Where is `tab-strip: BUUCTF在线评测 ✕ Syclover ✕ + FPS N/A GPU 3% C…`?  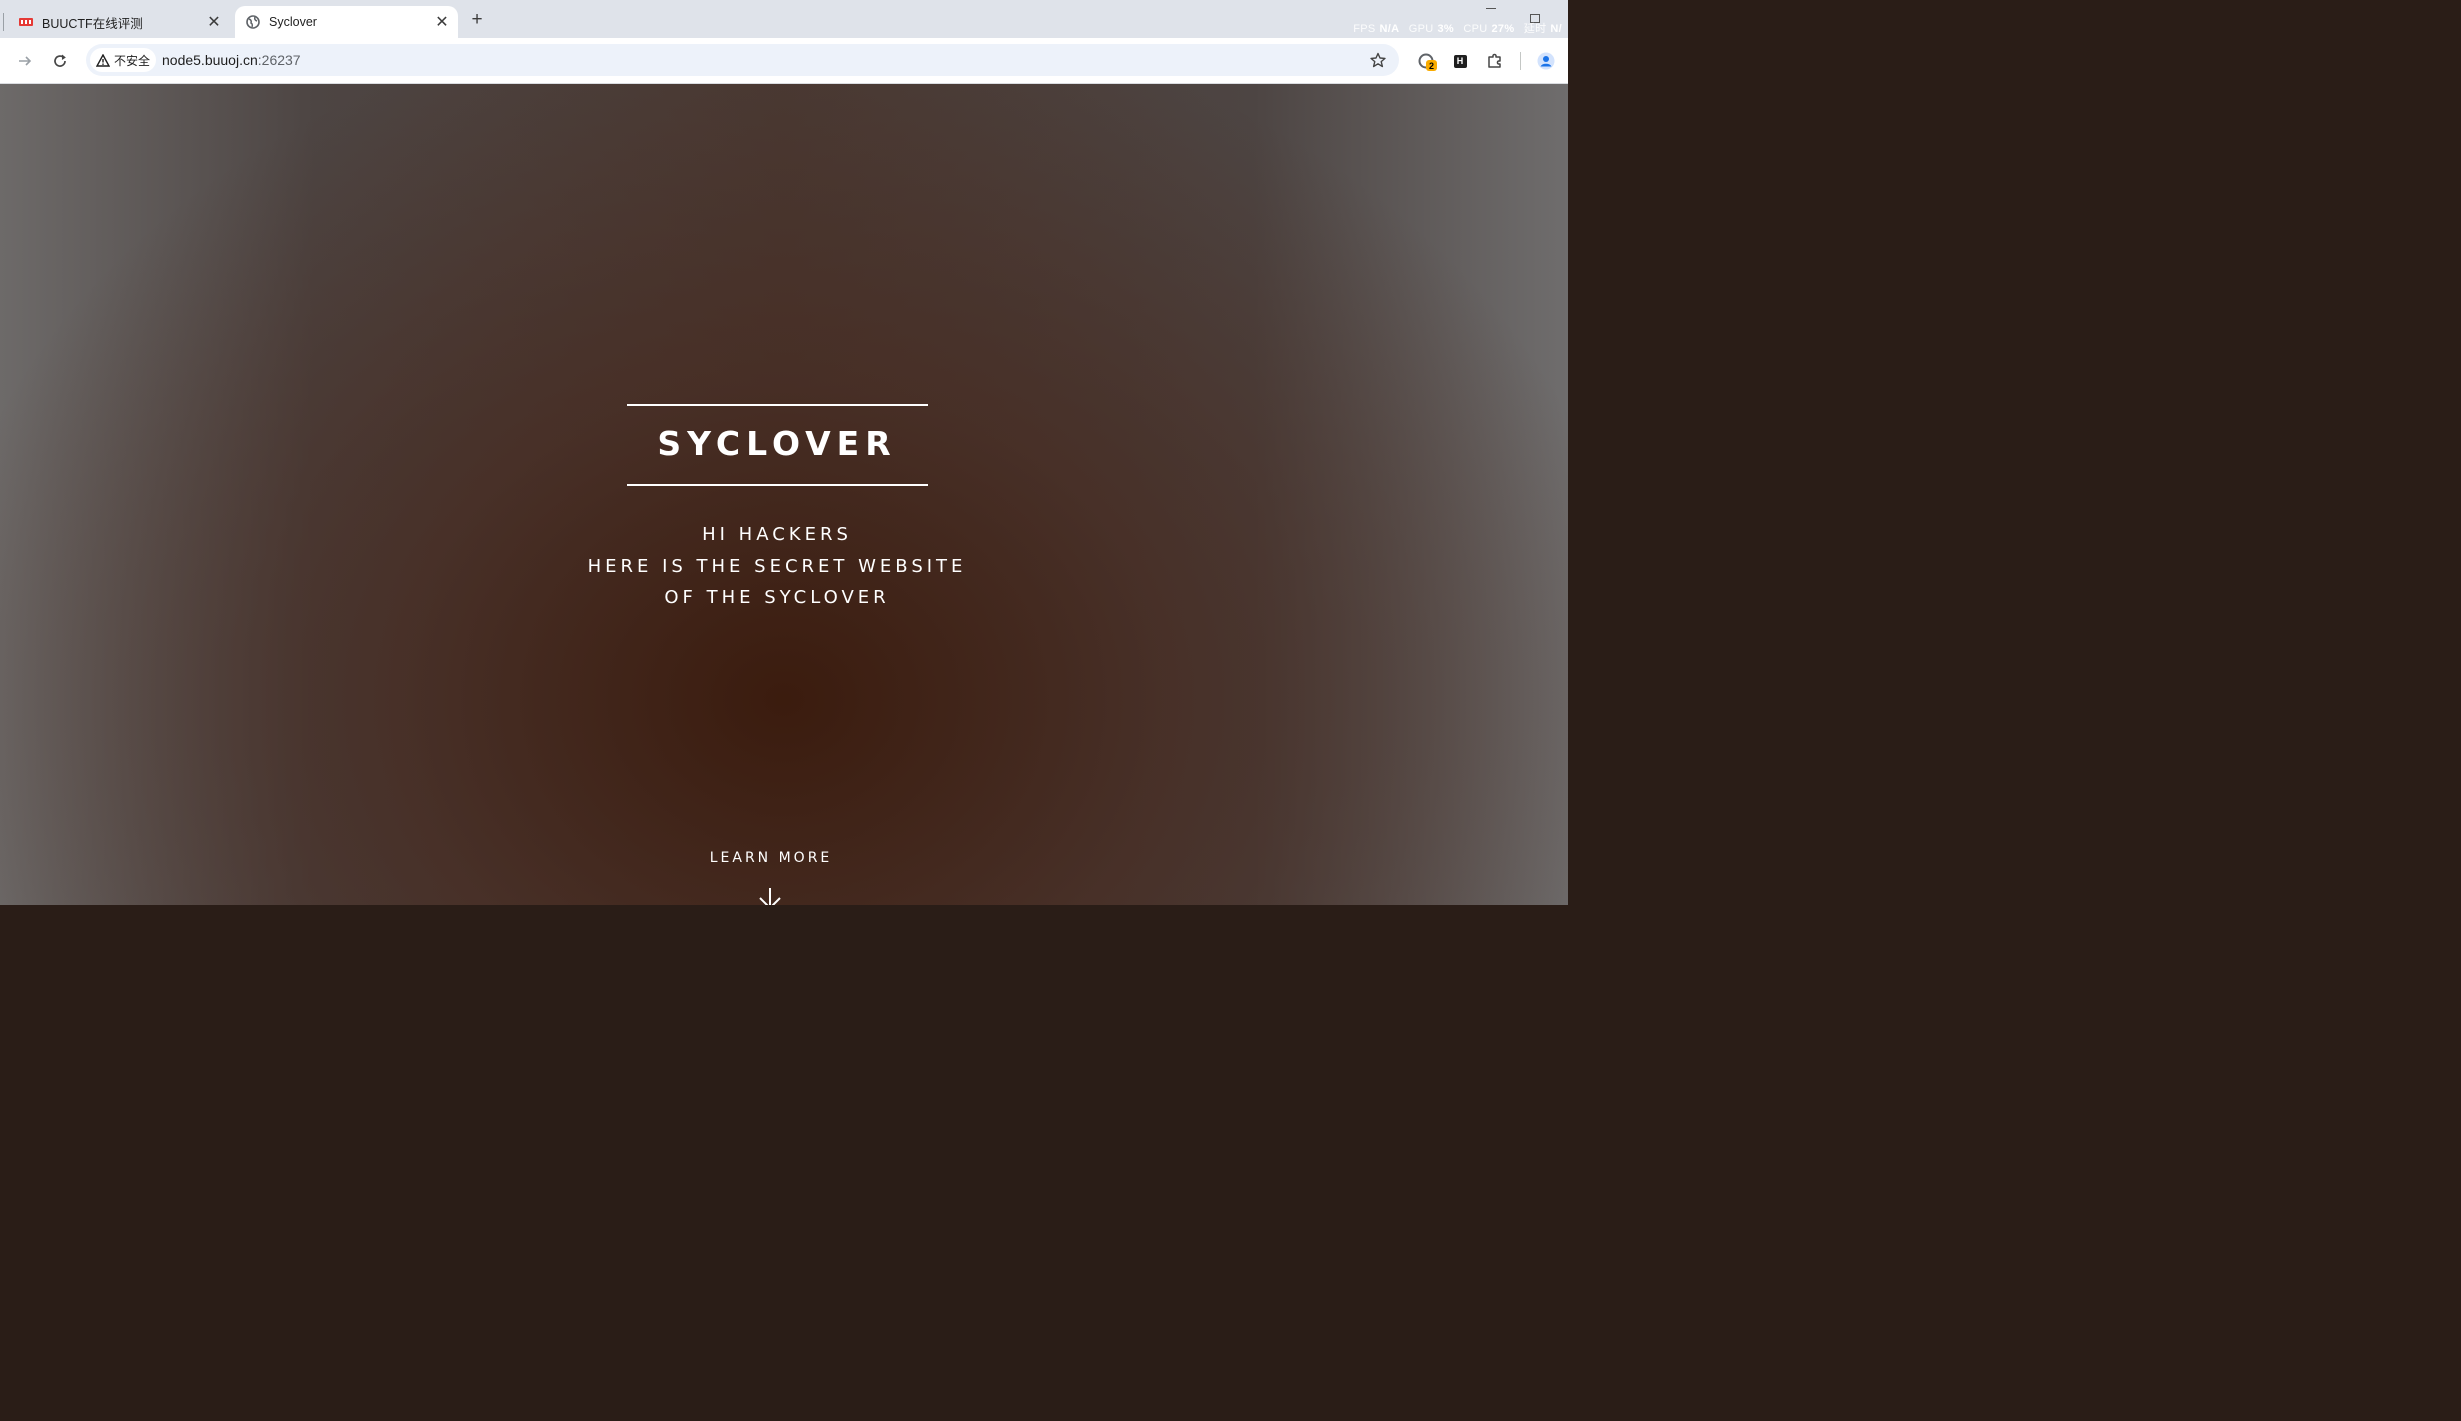 tab-strip: BUUCTF在线评测 ✕ Syclover ✕ + FPS N/A GPU 3% C… is located at coordinates (784, 19).